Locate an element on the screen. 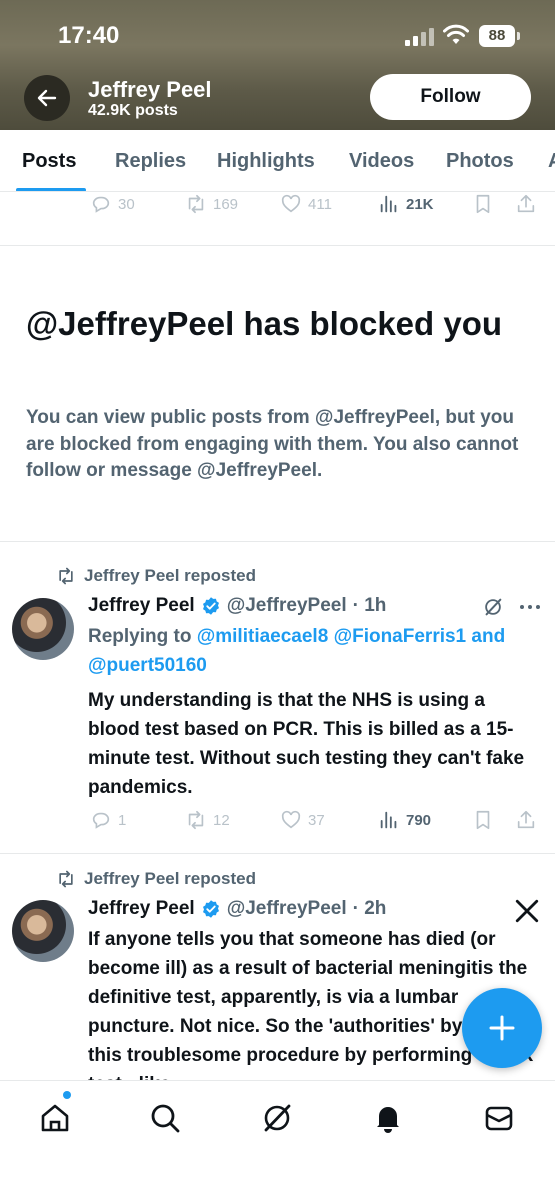 The image size is (555, 1200). reply-and: and is located at coordinates (488, 636).